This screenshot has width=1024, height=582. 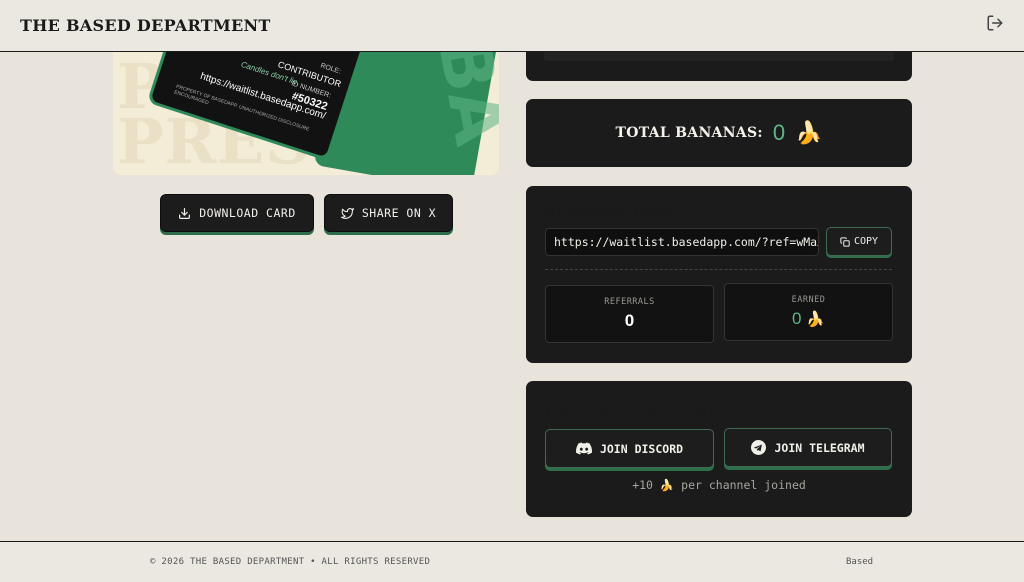 I want to click on twitter-bird-icon, so click(x=347, y=213).